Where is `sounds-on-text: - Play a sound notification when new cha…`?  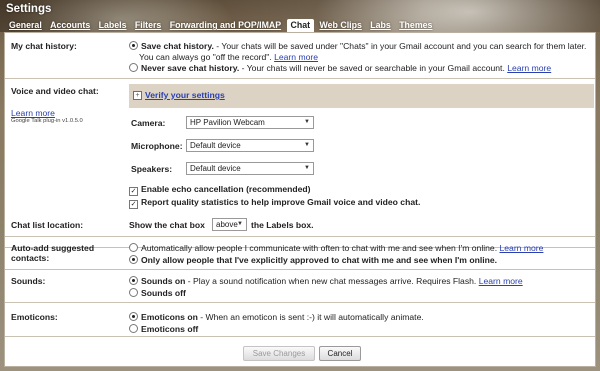
sounds-on-text: - Play a sound notification when new cha… is located at coordinates (331, 281).